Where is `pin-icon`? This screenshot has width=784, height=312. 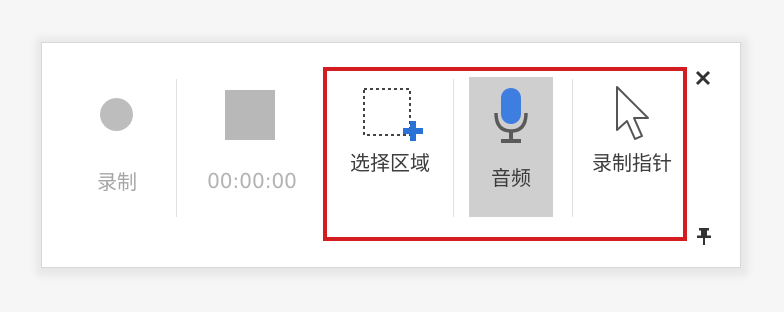
pin-icon is located at coordinates (704, 236).